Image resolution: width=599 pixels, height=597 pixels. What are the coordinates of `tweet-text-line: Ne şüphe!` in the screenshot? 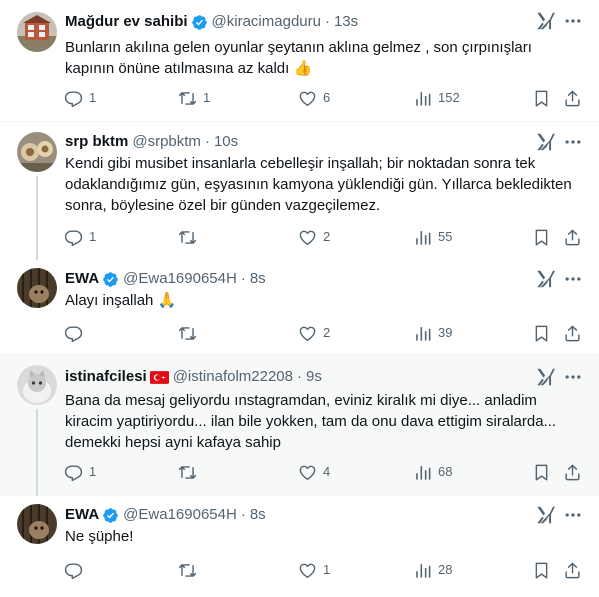 It's located at (99, 536).